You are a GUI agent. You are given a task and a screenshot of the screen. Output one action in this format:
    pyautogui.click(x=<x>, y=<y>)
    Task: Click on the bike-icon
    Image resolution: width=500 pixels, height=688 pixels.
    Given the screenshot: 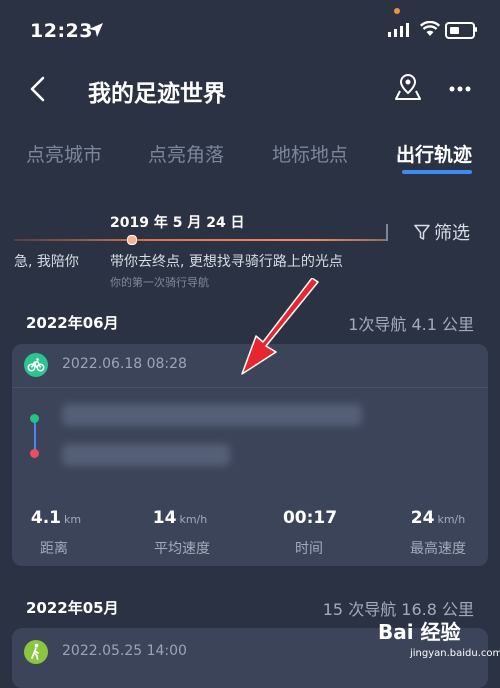 What is the action you would take?
    pyautogui.click(x=36, y=365)
    